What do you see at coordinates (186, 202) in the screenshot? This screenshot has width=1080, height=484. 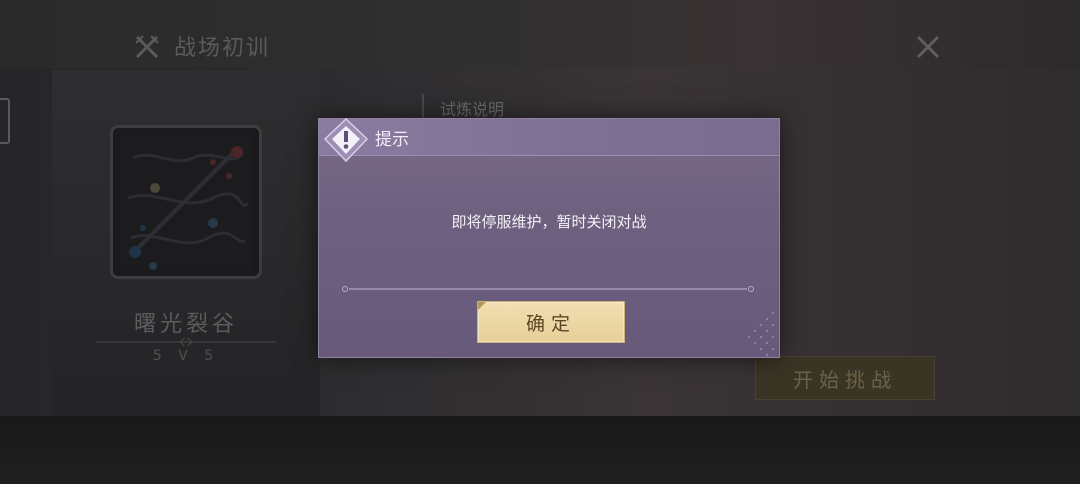 I see `map-thumbnail` at bounding box center [186, 202].